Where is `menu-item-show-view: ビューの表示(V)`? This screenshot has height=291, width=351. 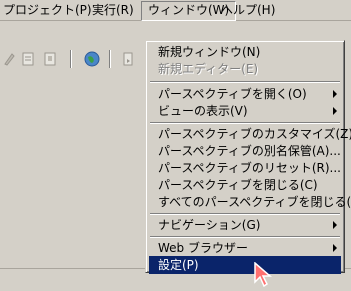
menu-item-show-view: ビューの表示(V) is located at coordinates (245, 111).